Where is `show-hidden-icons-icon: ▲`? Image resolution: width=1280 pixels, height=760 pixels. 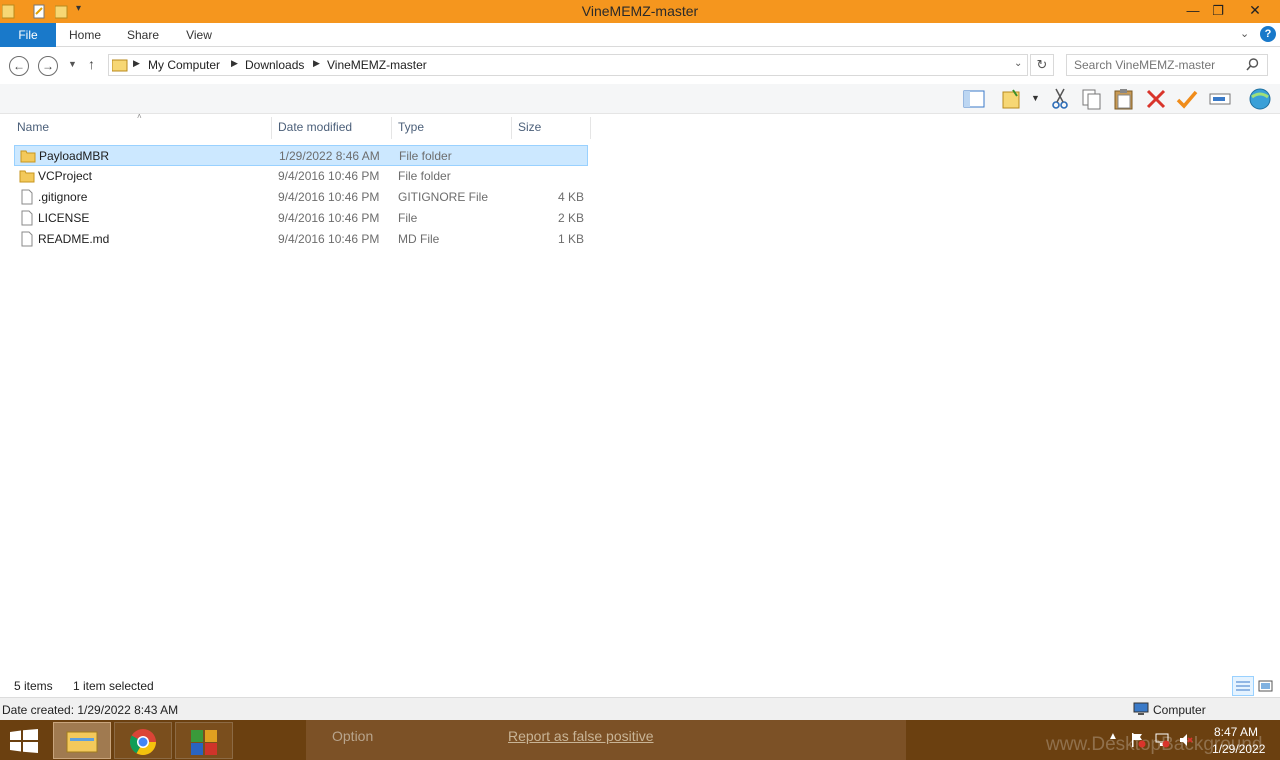 show-hidden-icons-icon: ▲ is located at coordinates (1113, 736).